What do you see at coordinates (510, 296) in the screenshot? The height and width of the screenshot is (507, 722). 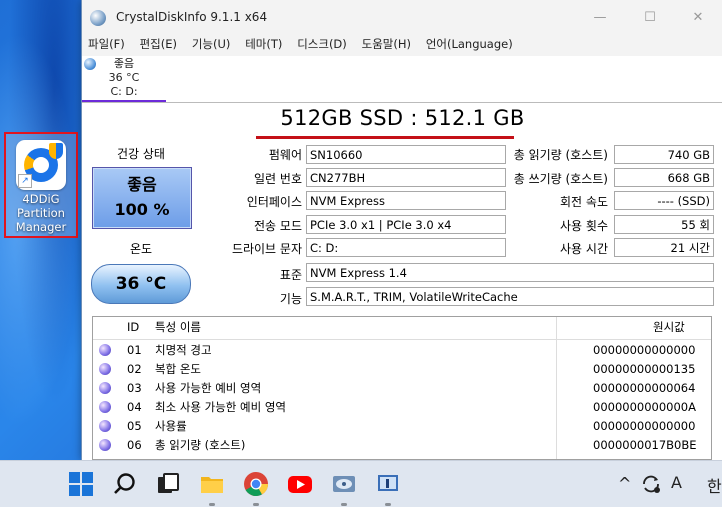 I see `features-value: S.M.A.R.T., TRIM, VolatileWriteCache` at bounding box center [510, 296].